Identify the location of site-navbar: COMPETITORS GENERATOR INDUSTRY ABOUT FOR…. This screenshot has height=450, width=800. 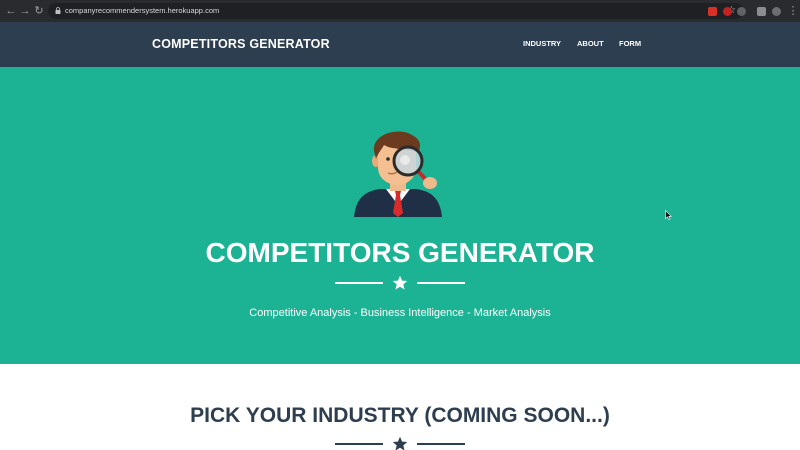
(400, 44).